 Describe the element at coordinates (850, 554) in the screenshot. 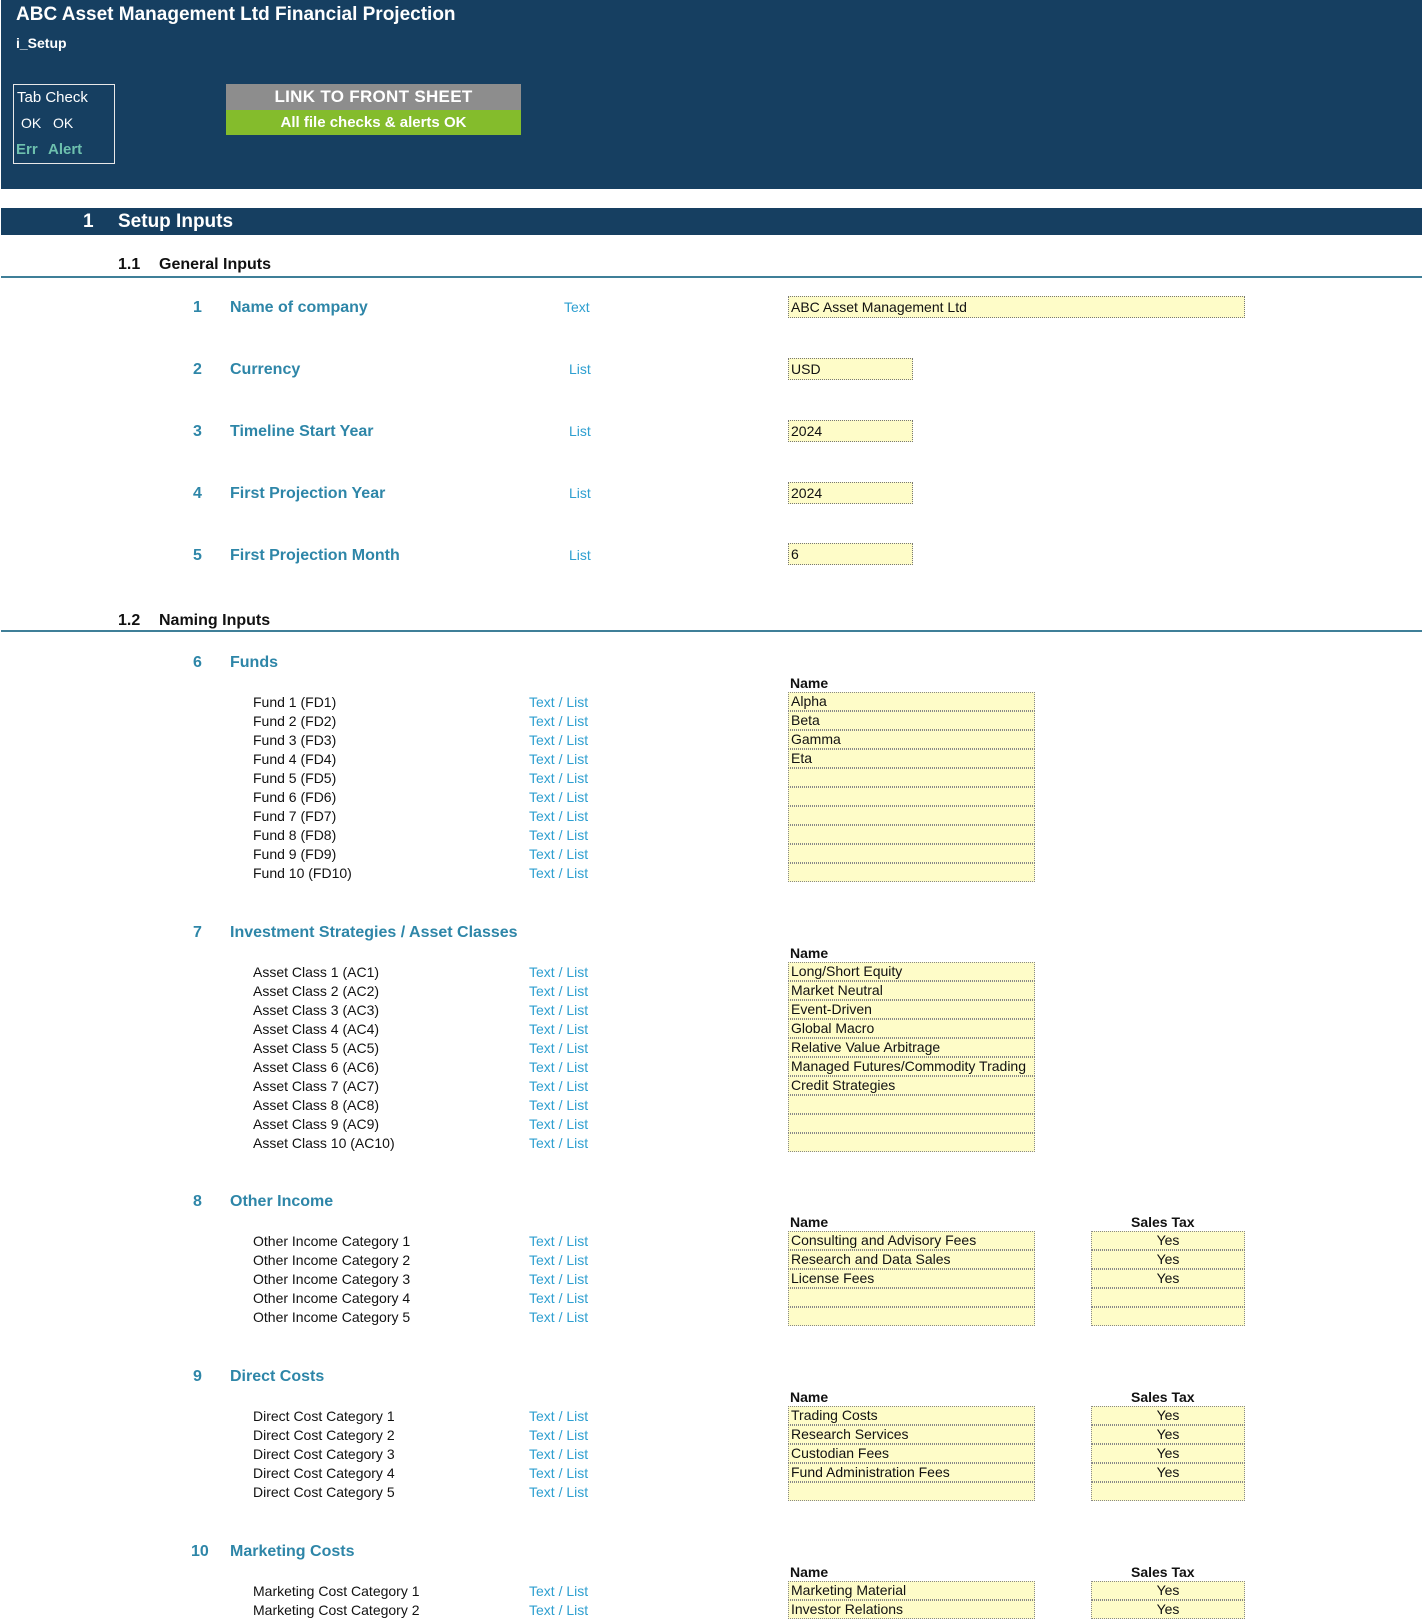

I see `first-projection-month-select: 6` at that location.